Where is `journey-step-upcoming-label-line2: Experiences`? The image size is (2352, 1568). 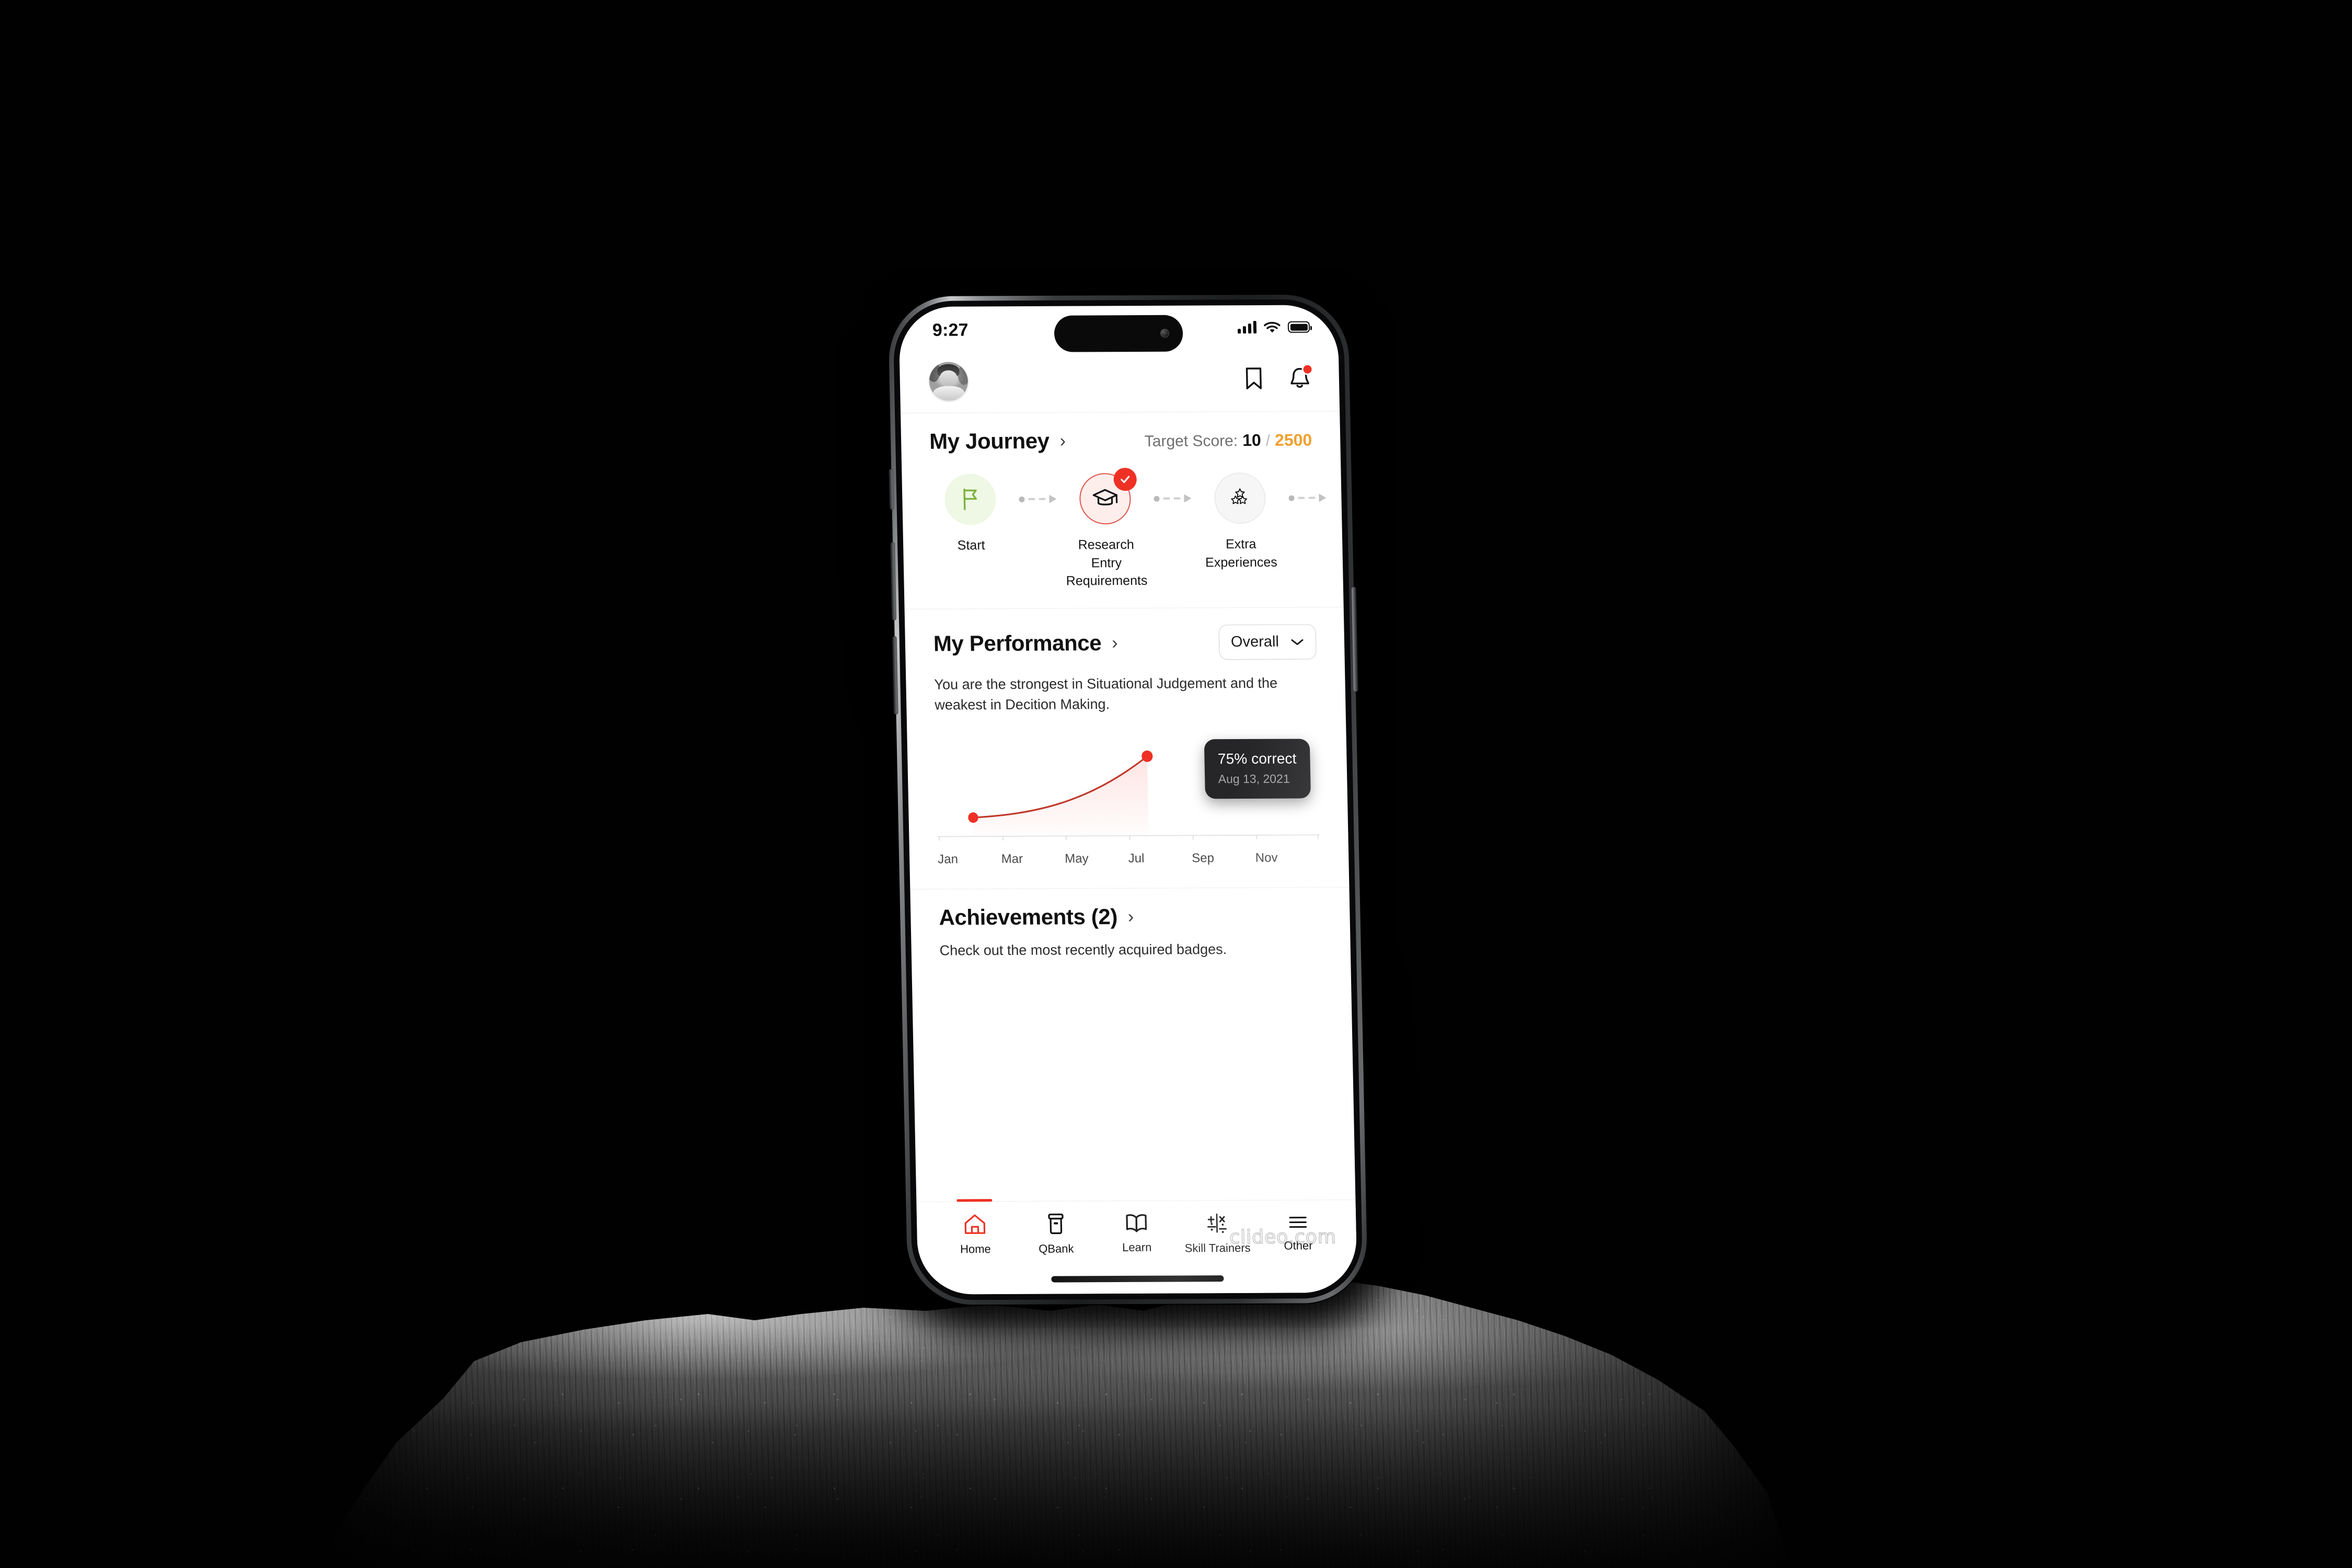
journey-step-upcoming-label-line2: Experiences is located at coordinates (1241, 562).